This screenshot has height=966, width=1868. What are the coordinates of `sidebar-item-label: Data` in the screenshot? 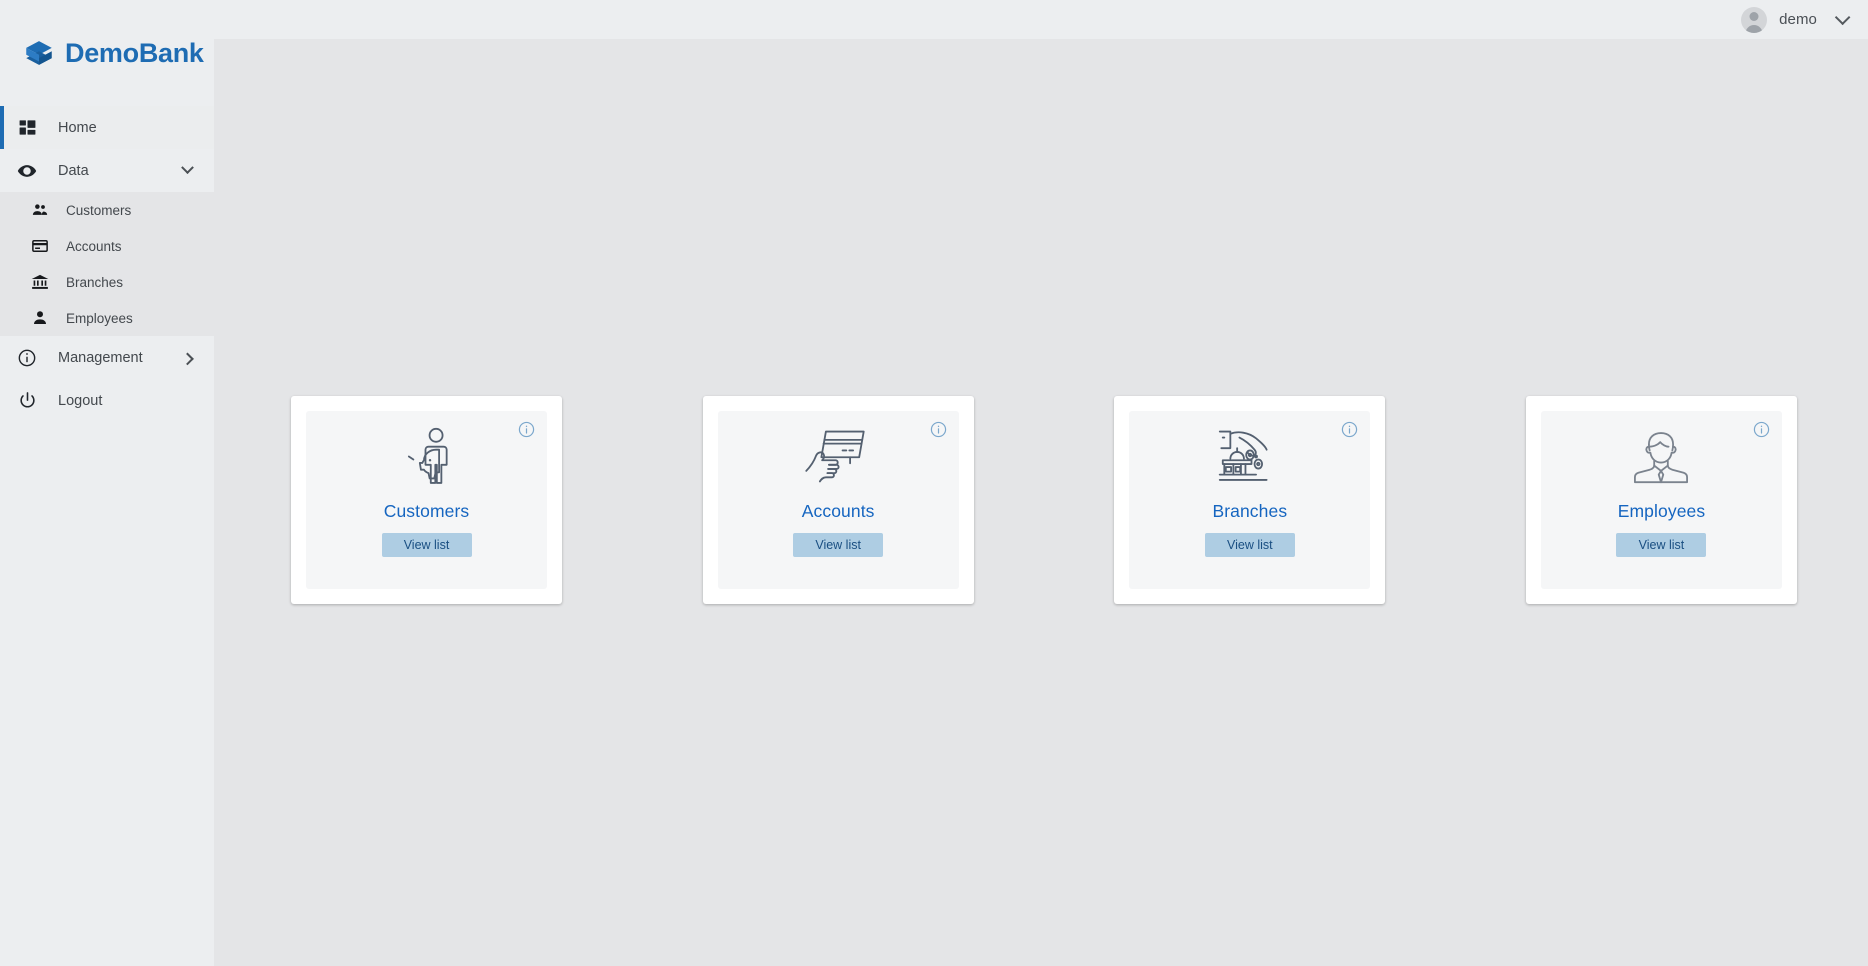 It's located at (73, 170).